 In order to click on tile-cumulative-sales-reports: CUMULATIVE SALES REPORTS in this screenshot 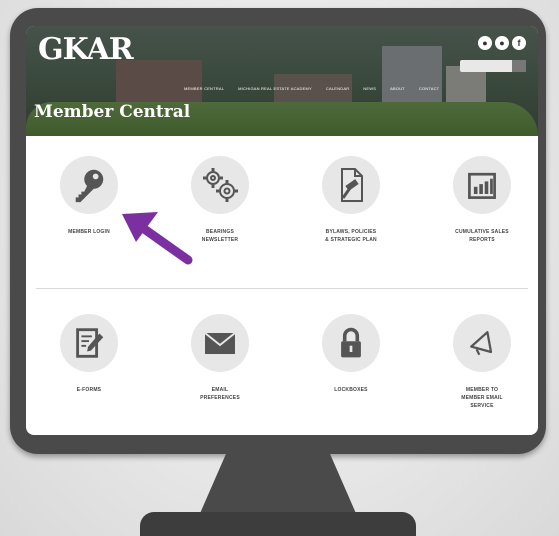, I will do `click(482, 200)`.